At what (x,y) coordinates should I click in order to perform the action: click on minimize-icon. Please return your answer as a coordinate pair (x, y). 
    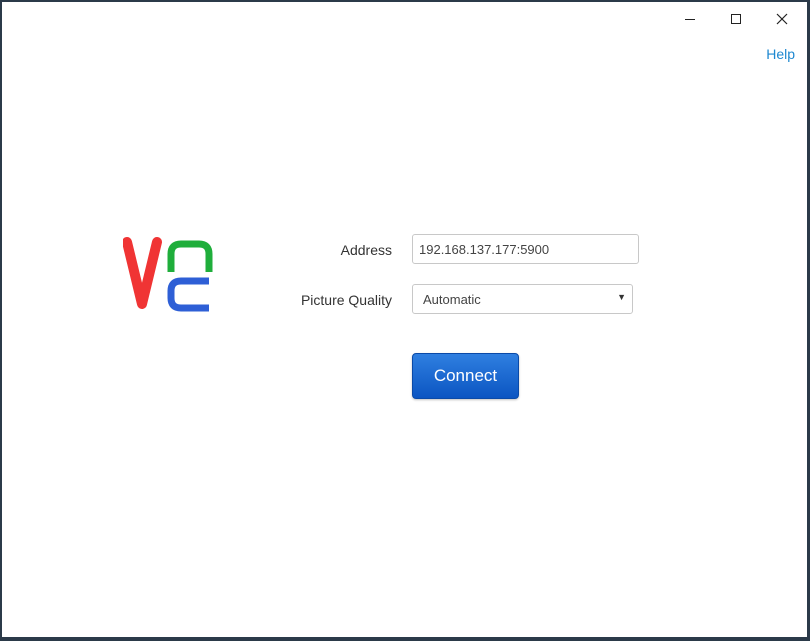
    Looking at the image, I should click on (690, 19).